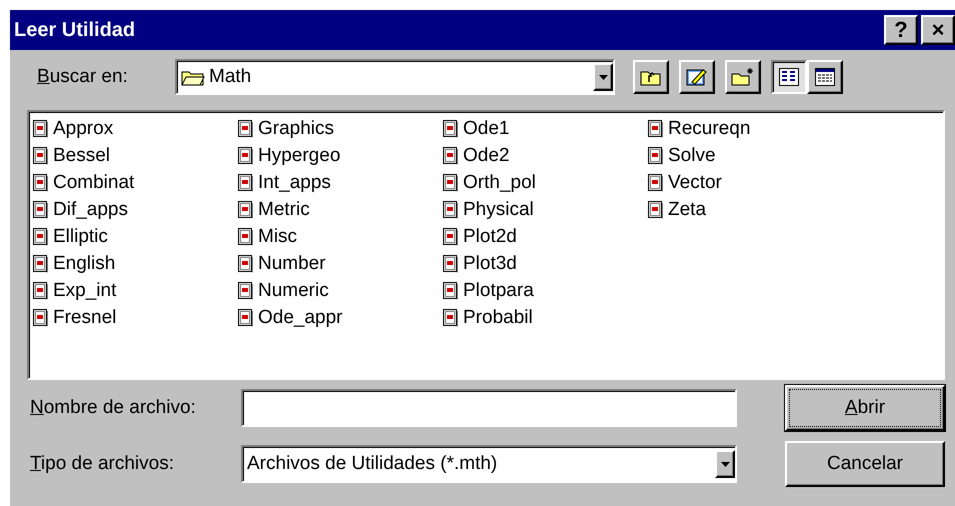 The image size is (955, 506). I want to click on list-button, so click(789, 77).